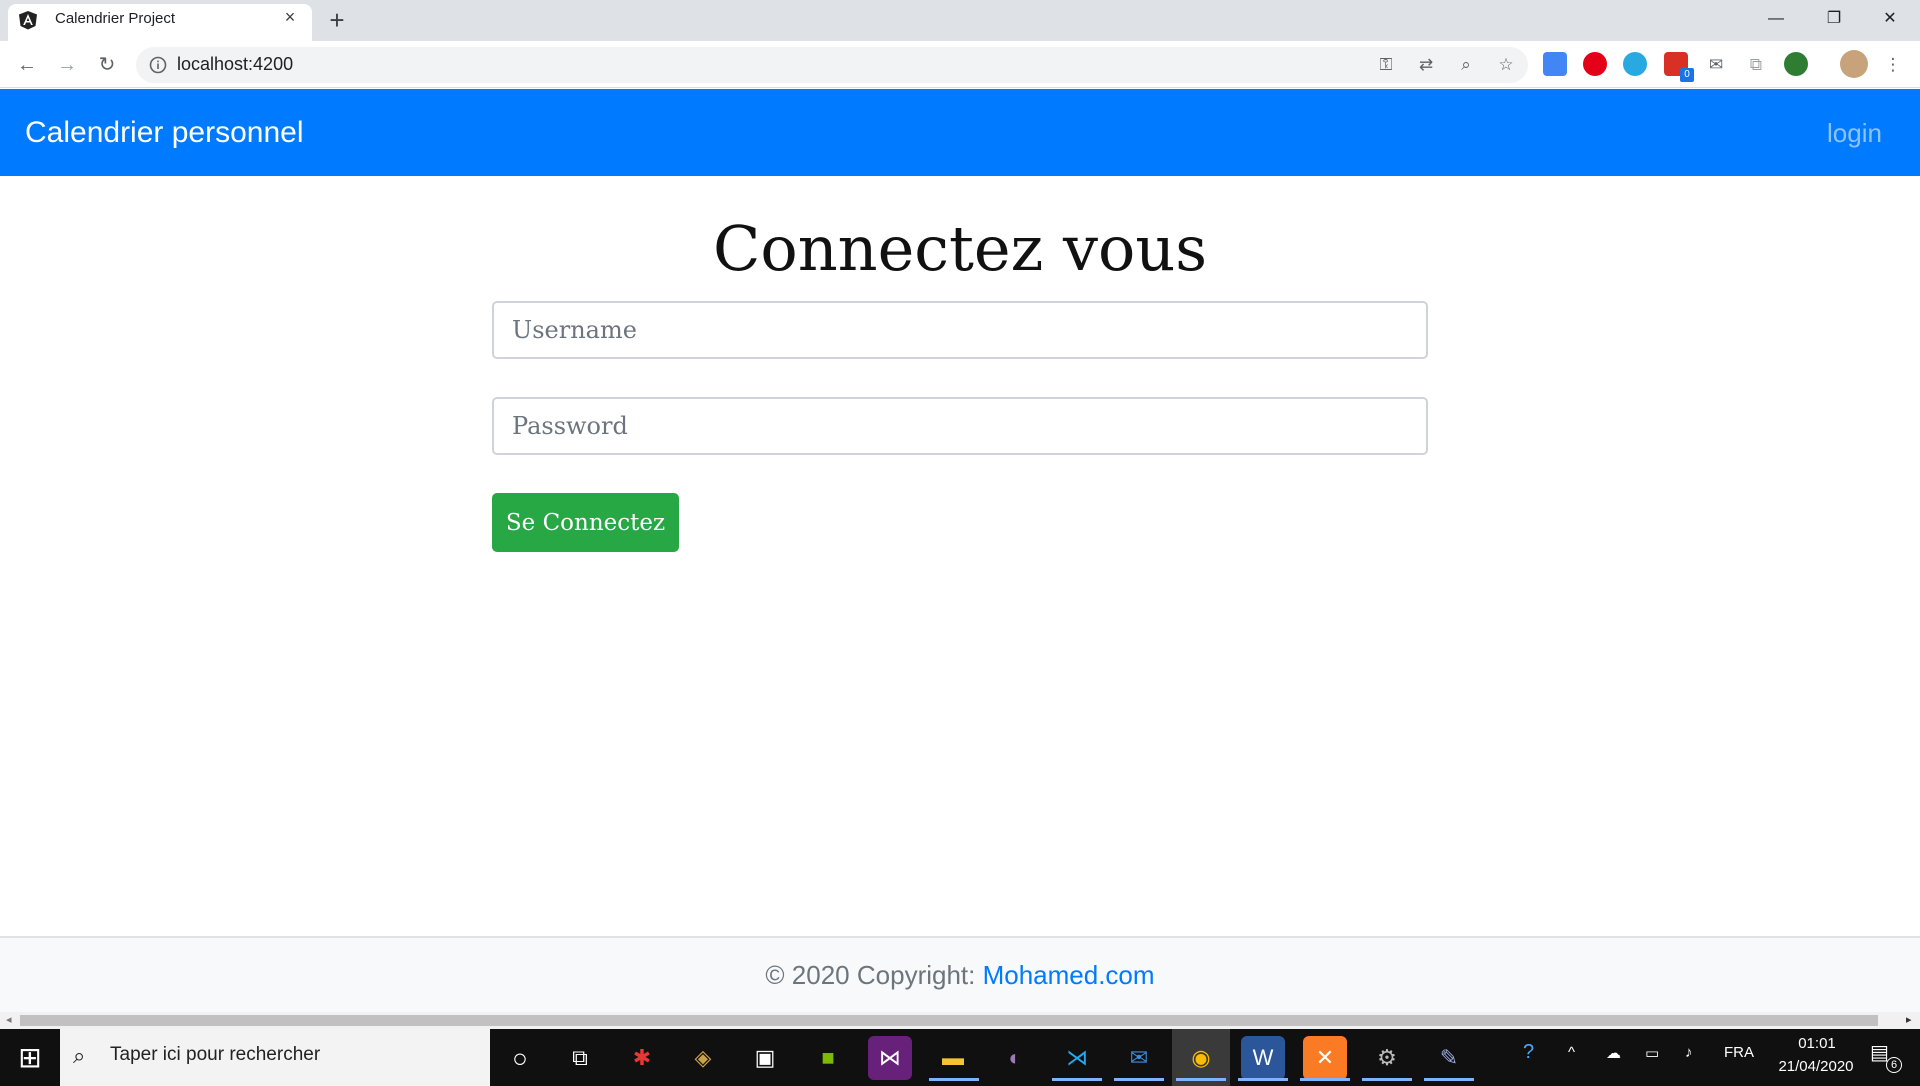 Image resolution: width=1920 pixels, height=1086 pixels. I want to click on copyright-text: © 2020 Copyright:, so click(874, 975).